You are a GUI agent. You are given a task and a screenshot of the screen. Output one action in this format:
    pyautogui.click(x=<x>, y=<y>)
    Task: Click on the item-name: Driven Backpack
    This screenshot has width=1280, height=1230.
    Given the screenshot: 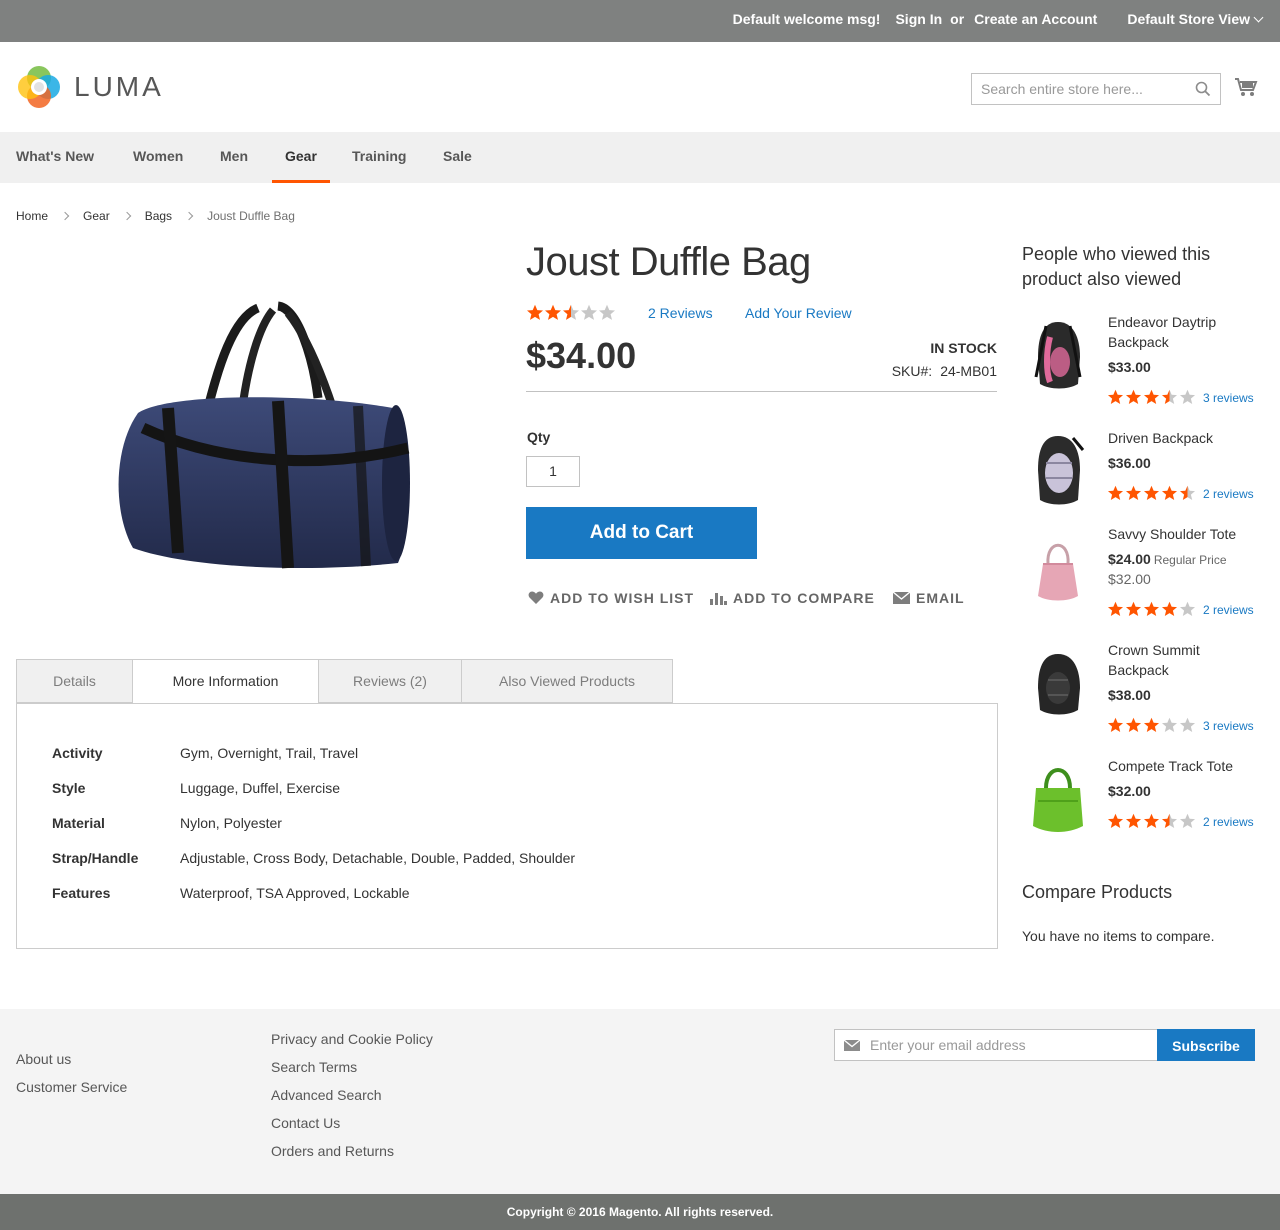 What is the action you would take?
    pyautogui.click(x=1178, y=438)
    